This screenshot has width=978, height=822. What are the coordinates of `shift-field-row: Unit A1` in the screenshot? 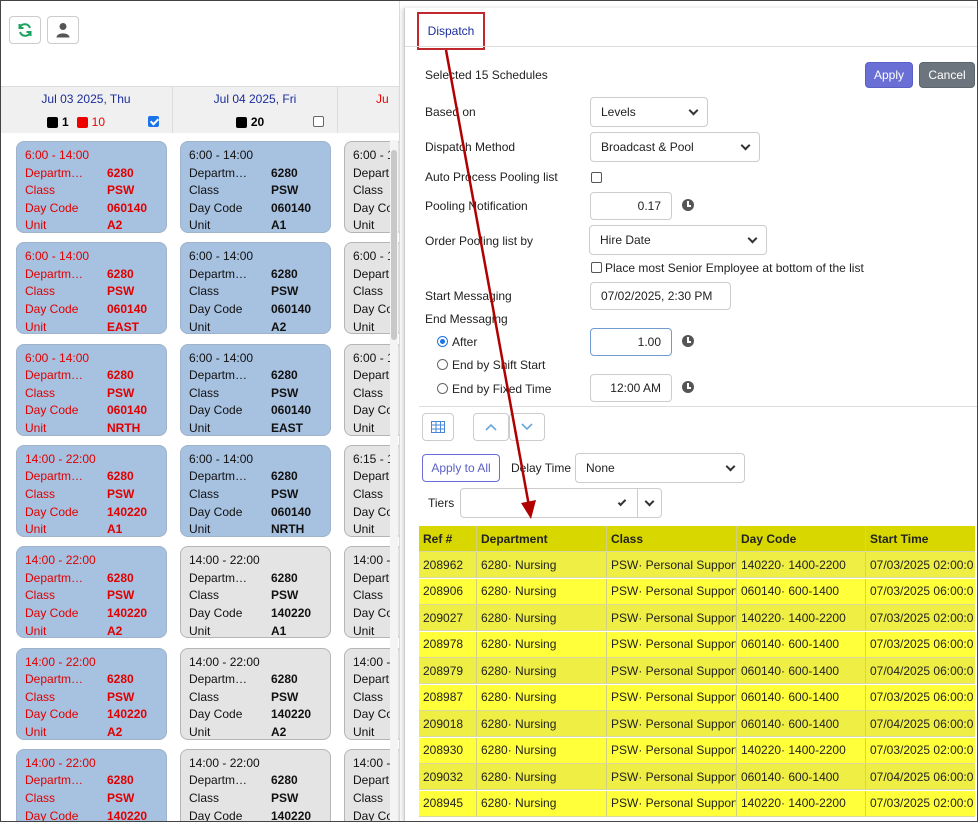 It's located at (91, 530).